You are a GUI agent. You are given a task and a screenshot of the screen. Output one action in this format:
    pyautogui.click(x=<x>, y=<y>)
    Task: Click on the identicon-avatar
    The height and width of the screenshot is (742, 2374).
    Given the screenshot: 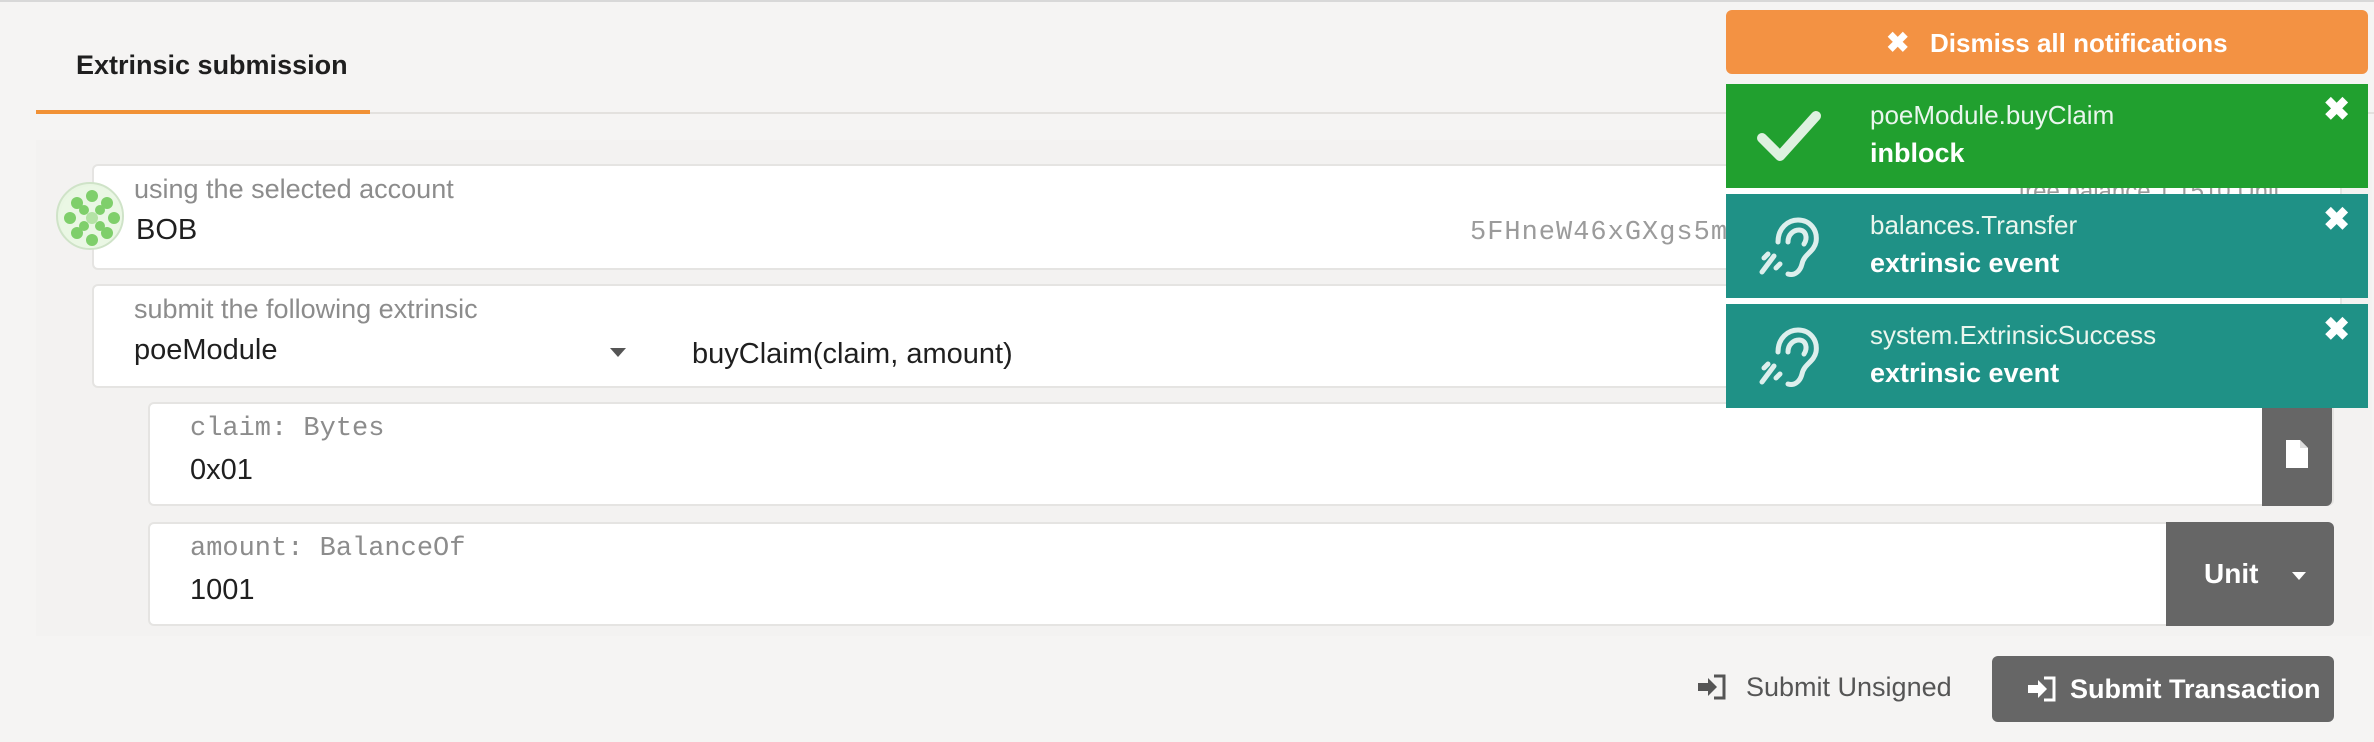 What is the action you would take?
    pyautogui.click(x=90, y=216)
    